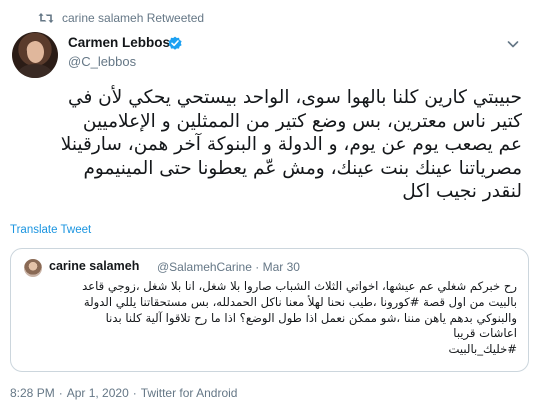 This screenshot has width=538, height=412. What do you see at coordinates (281, 267) in the screenshot?
I see `quoted-date: Mar 30` at bounding box center [281, 267].